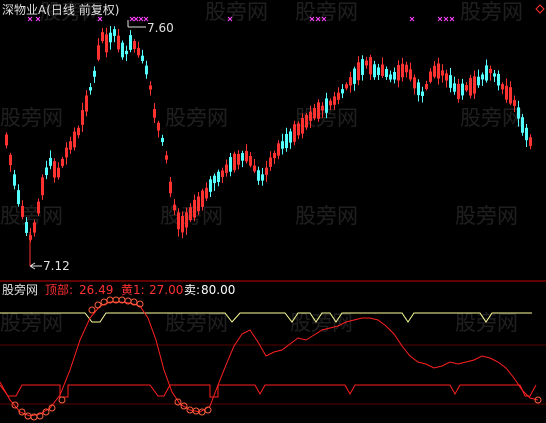  What do you see at coordinates (166, 290) in the screenshot?
I see `indicator-yellow-value: 27.00` at bounding box center [166, 290].